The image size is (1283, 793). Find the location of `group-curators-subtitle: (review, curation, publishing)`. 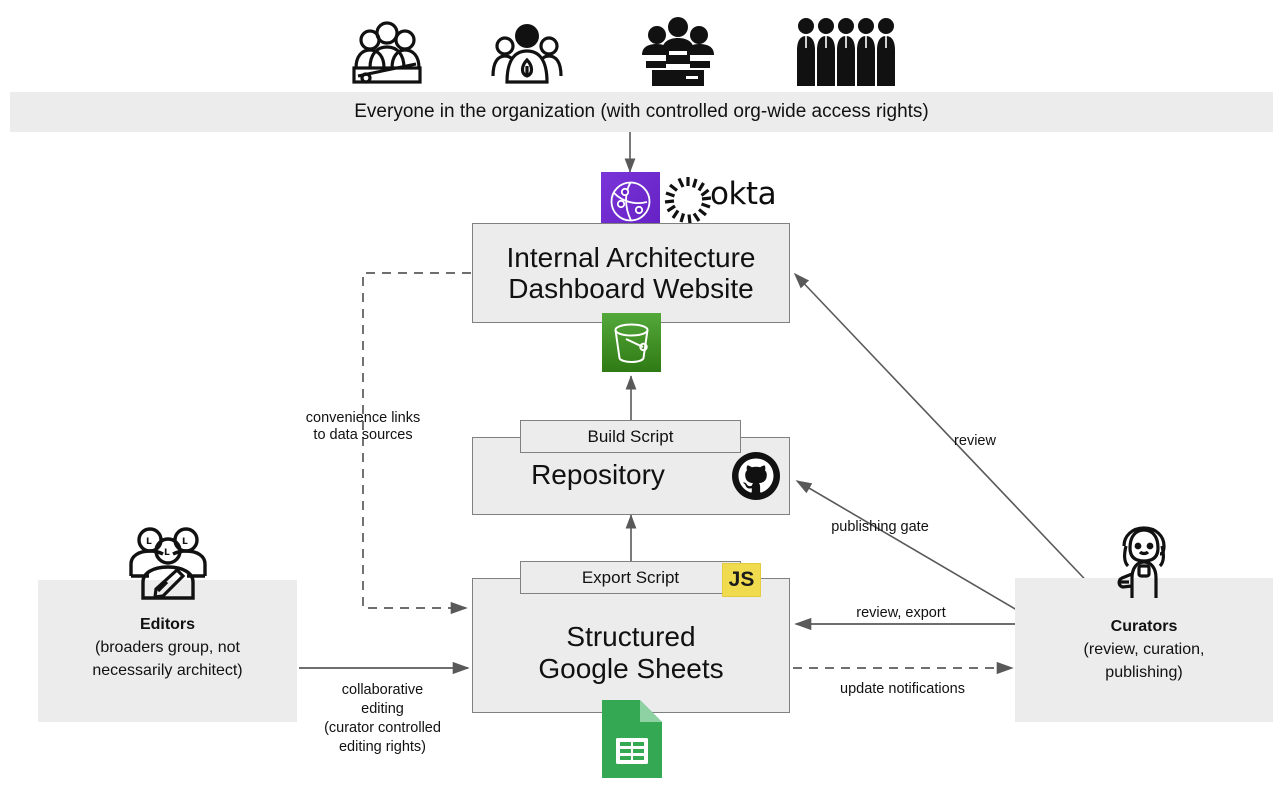

group-curators-subtitle: (review, curation, publishing) is located at coordinates (1144, 661).